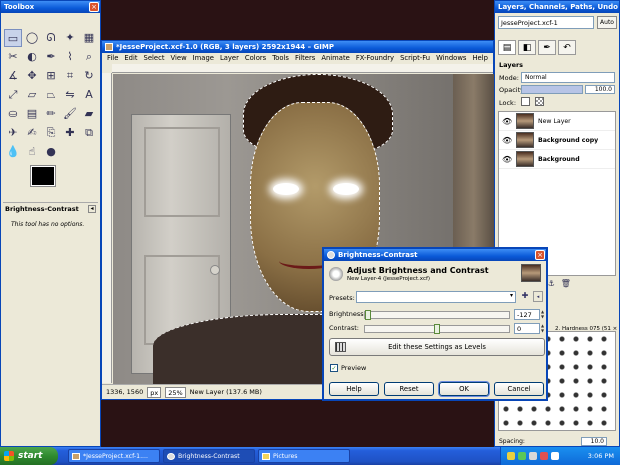 This screenshot has width=620, height=465. I want to click on brightness-value: -127, so click(527, 314).